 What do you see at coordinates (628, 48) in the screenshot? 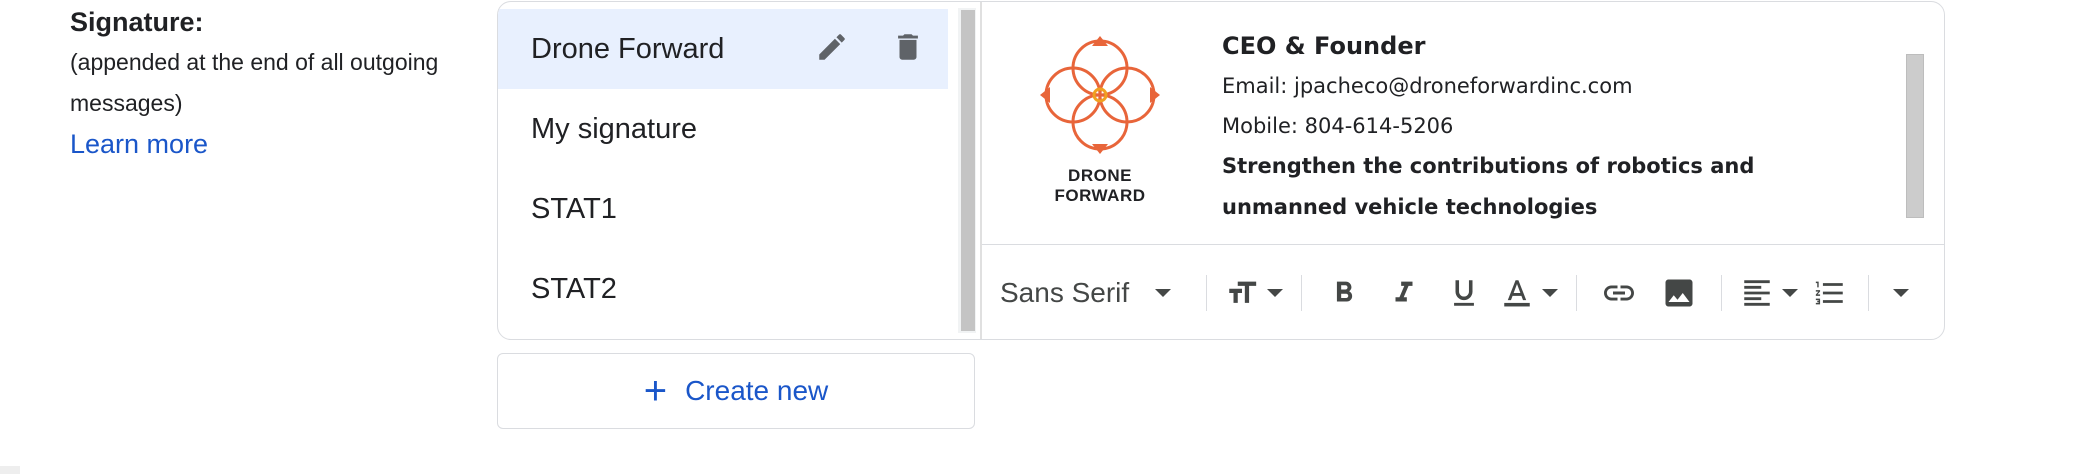
I see `signature-item-name: Drone Forward` at bounding box center [628, 48].